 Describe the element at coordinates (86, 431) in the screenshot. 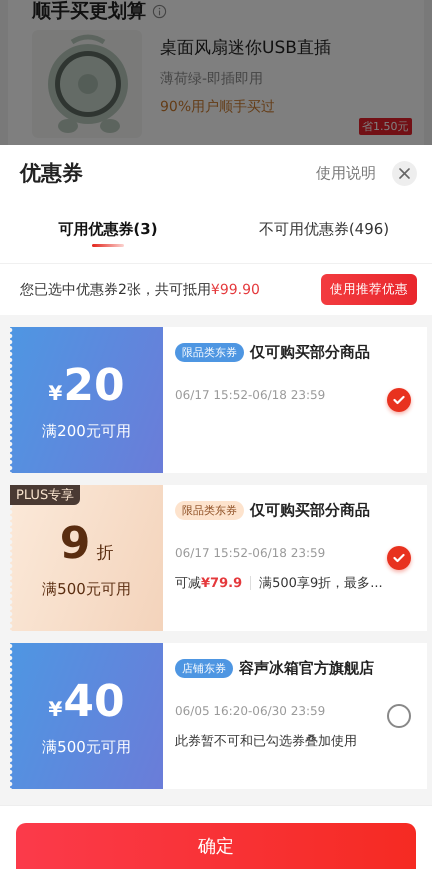

I see `coupon-condition: 满200元可用` at that location.